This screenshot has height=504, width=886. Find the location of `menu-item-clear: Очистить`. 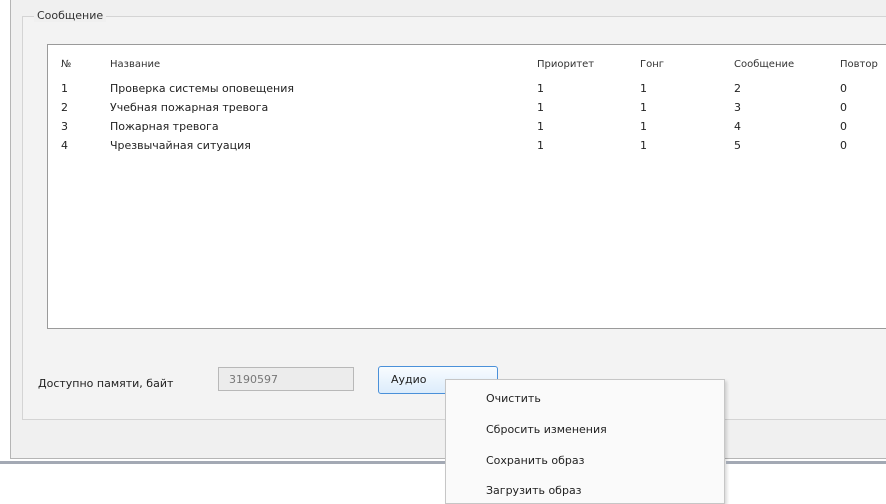

menu-item-clear: Очистить is located at coordinates (513, 398).